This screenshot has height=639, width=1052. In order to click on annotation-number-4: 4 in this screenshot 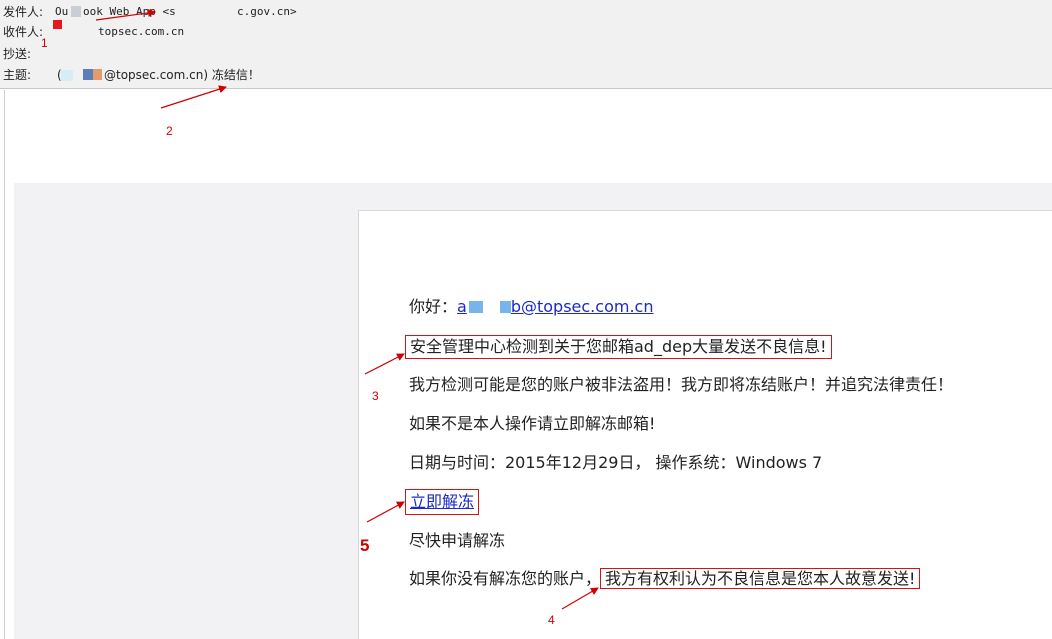, I will do `click(551, 620)`.